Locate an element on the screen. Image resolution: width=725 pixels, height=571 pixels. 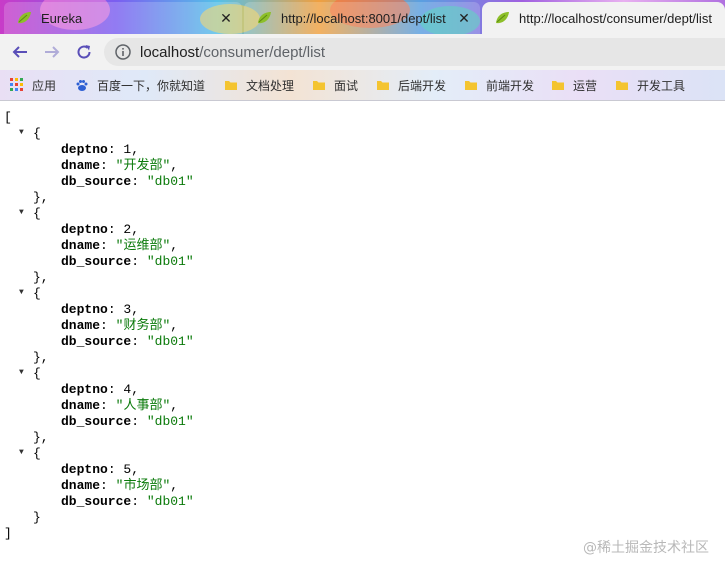
json-close-bracket: ] is located at coordinates (8, 534).